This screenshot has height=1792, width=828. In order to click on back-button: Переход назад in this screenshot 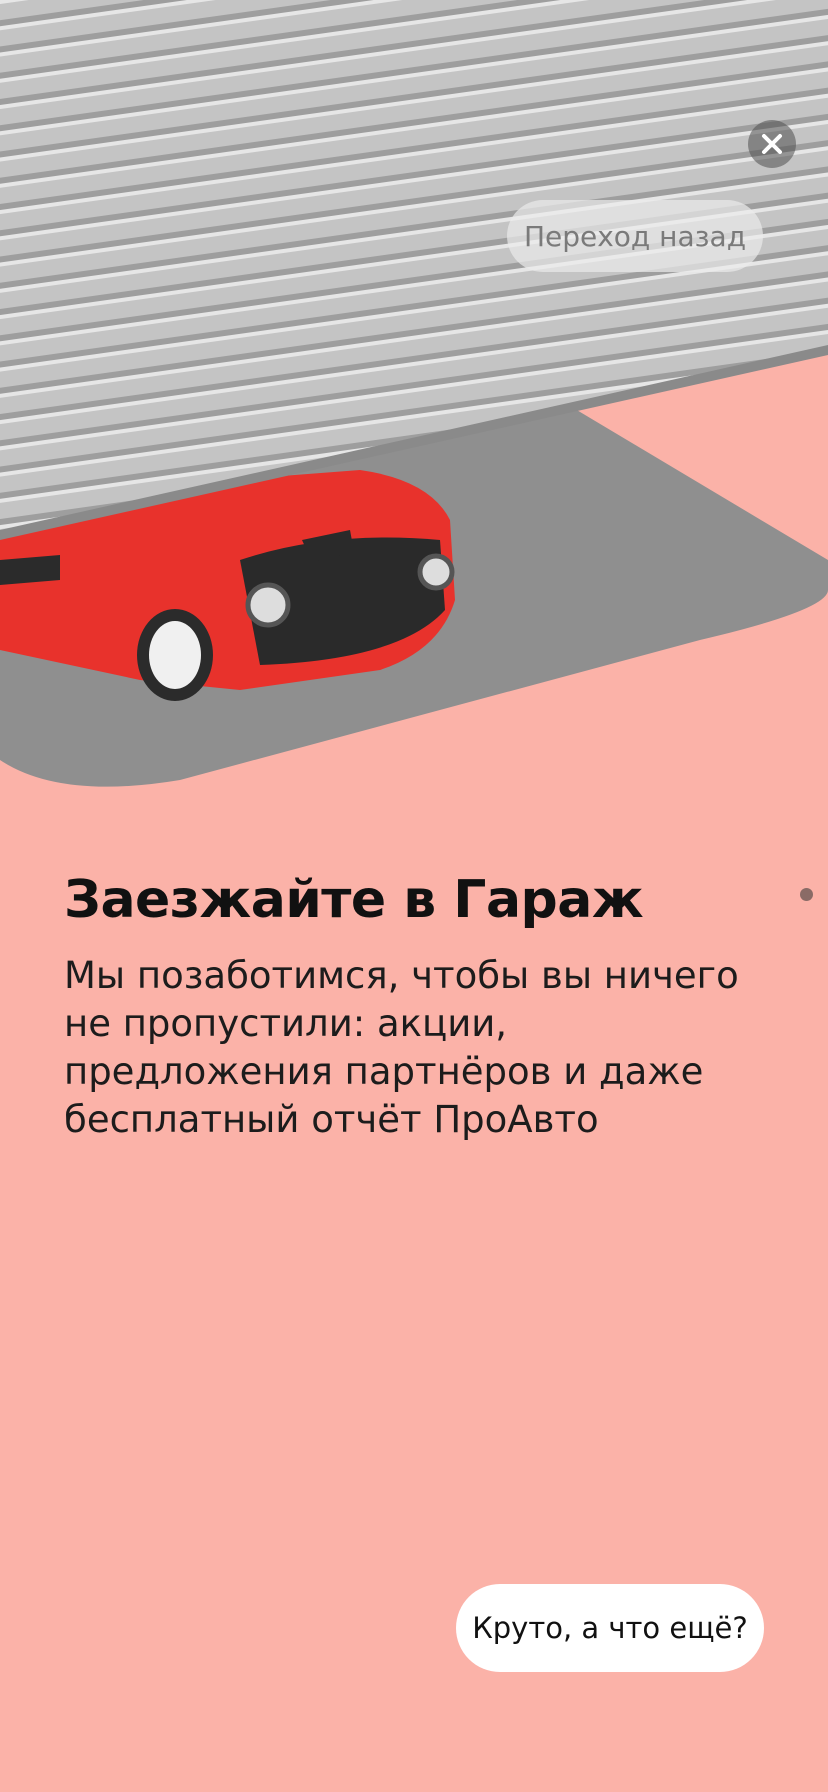, I will do `click(635, 236)`.